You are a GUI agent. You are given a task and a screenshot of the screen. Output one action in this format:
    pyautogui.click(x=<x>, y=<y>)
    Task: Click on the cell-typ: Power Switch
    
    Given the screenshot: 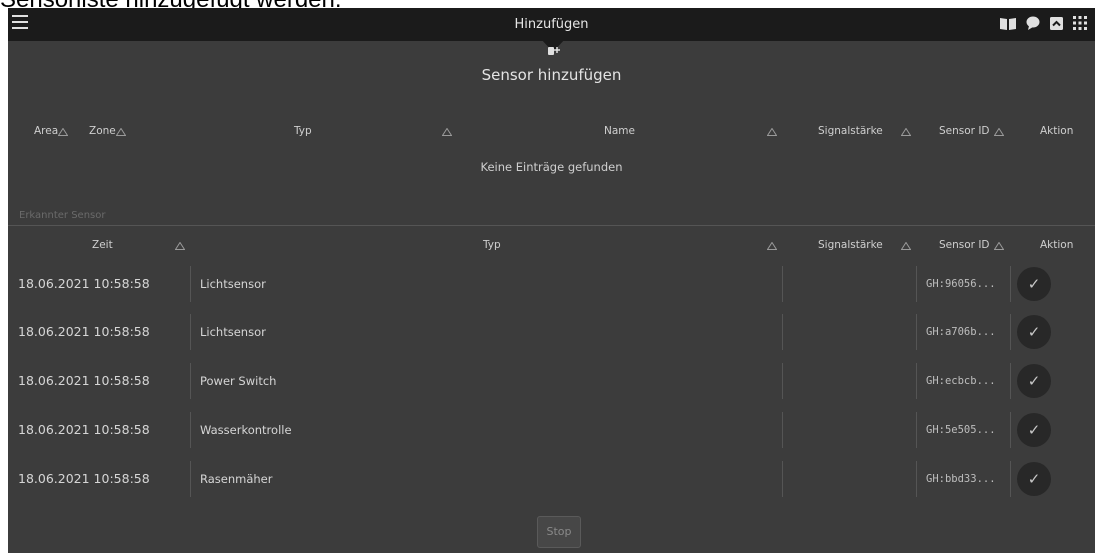 What is the action you would take?
    pyautogui.click(x=238, y=381)
    